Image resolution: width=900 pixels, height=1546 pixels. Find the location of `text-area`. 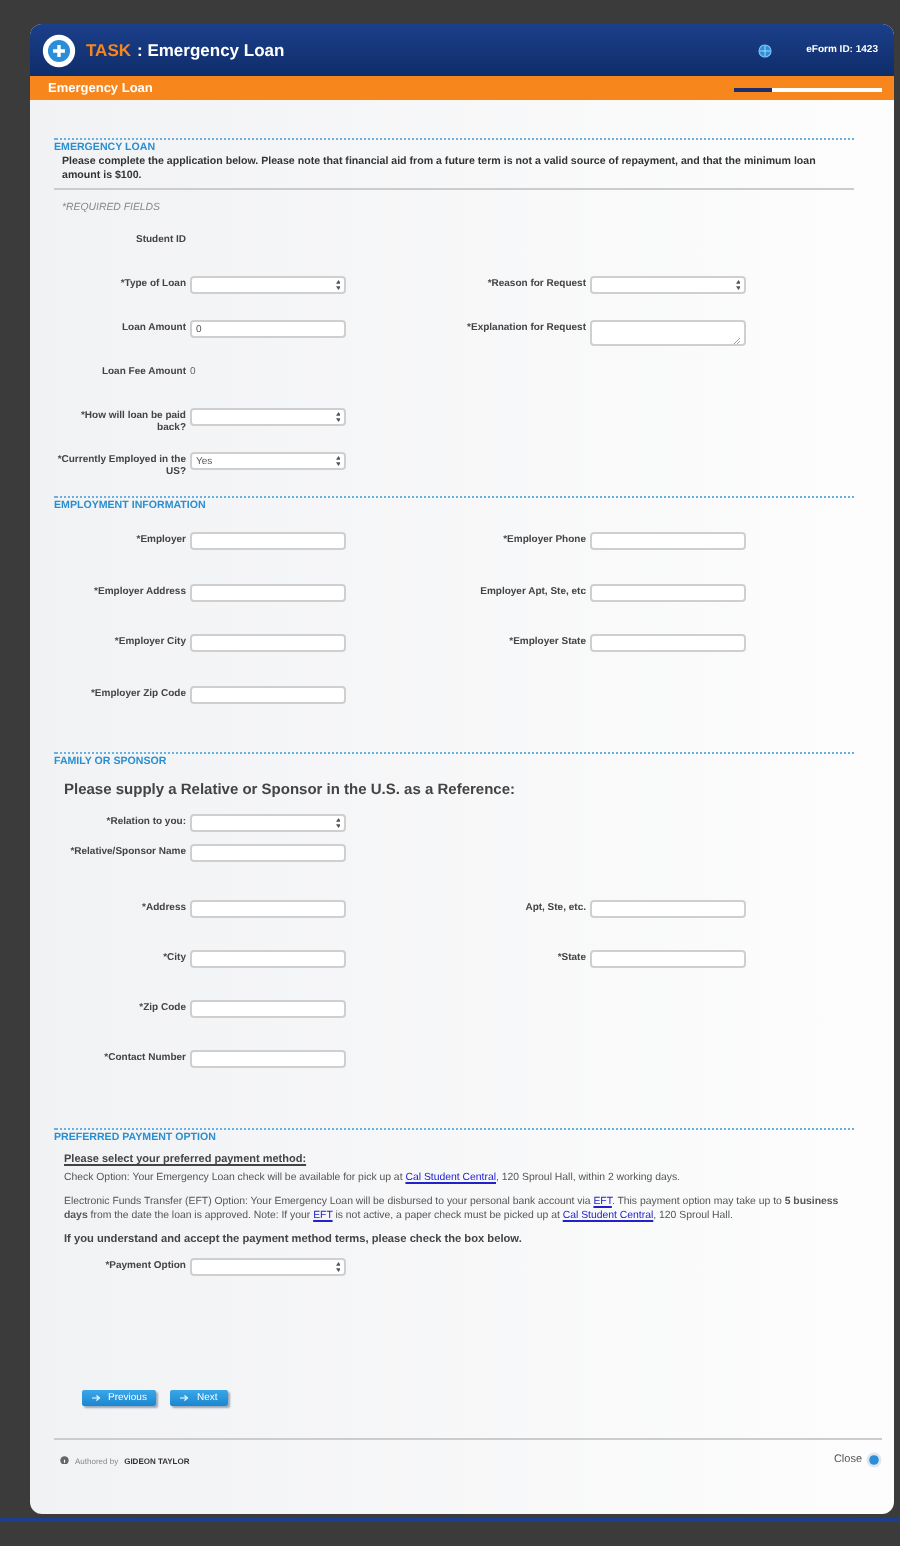

text-area is located at coordinates (668, 333).